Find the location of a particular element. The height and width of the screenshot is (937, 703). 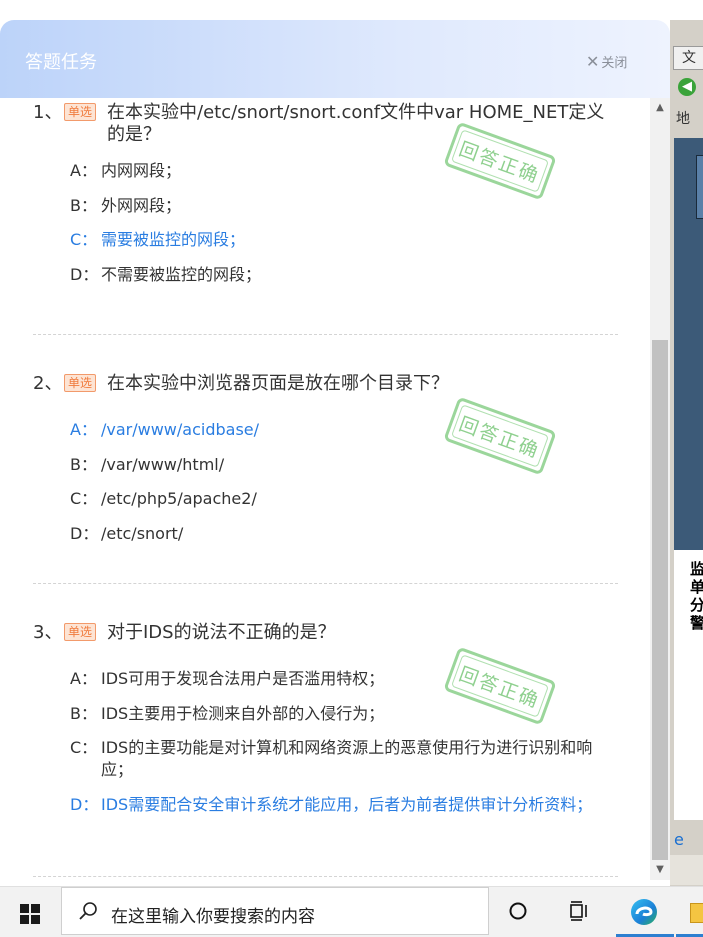

windows-logo-icon is located at coordinates (30, 914).